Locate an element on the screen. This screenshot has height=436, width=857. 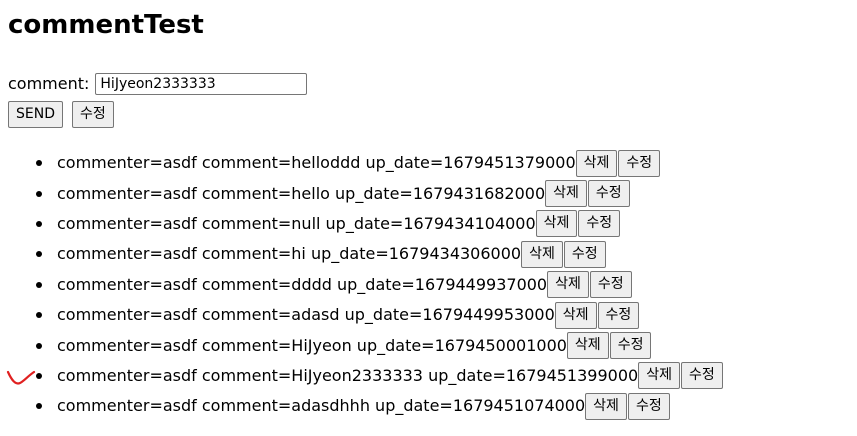
edit-button: 수정 is located at coordinates (93, 114).